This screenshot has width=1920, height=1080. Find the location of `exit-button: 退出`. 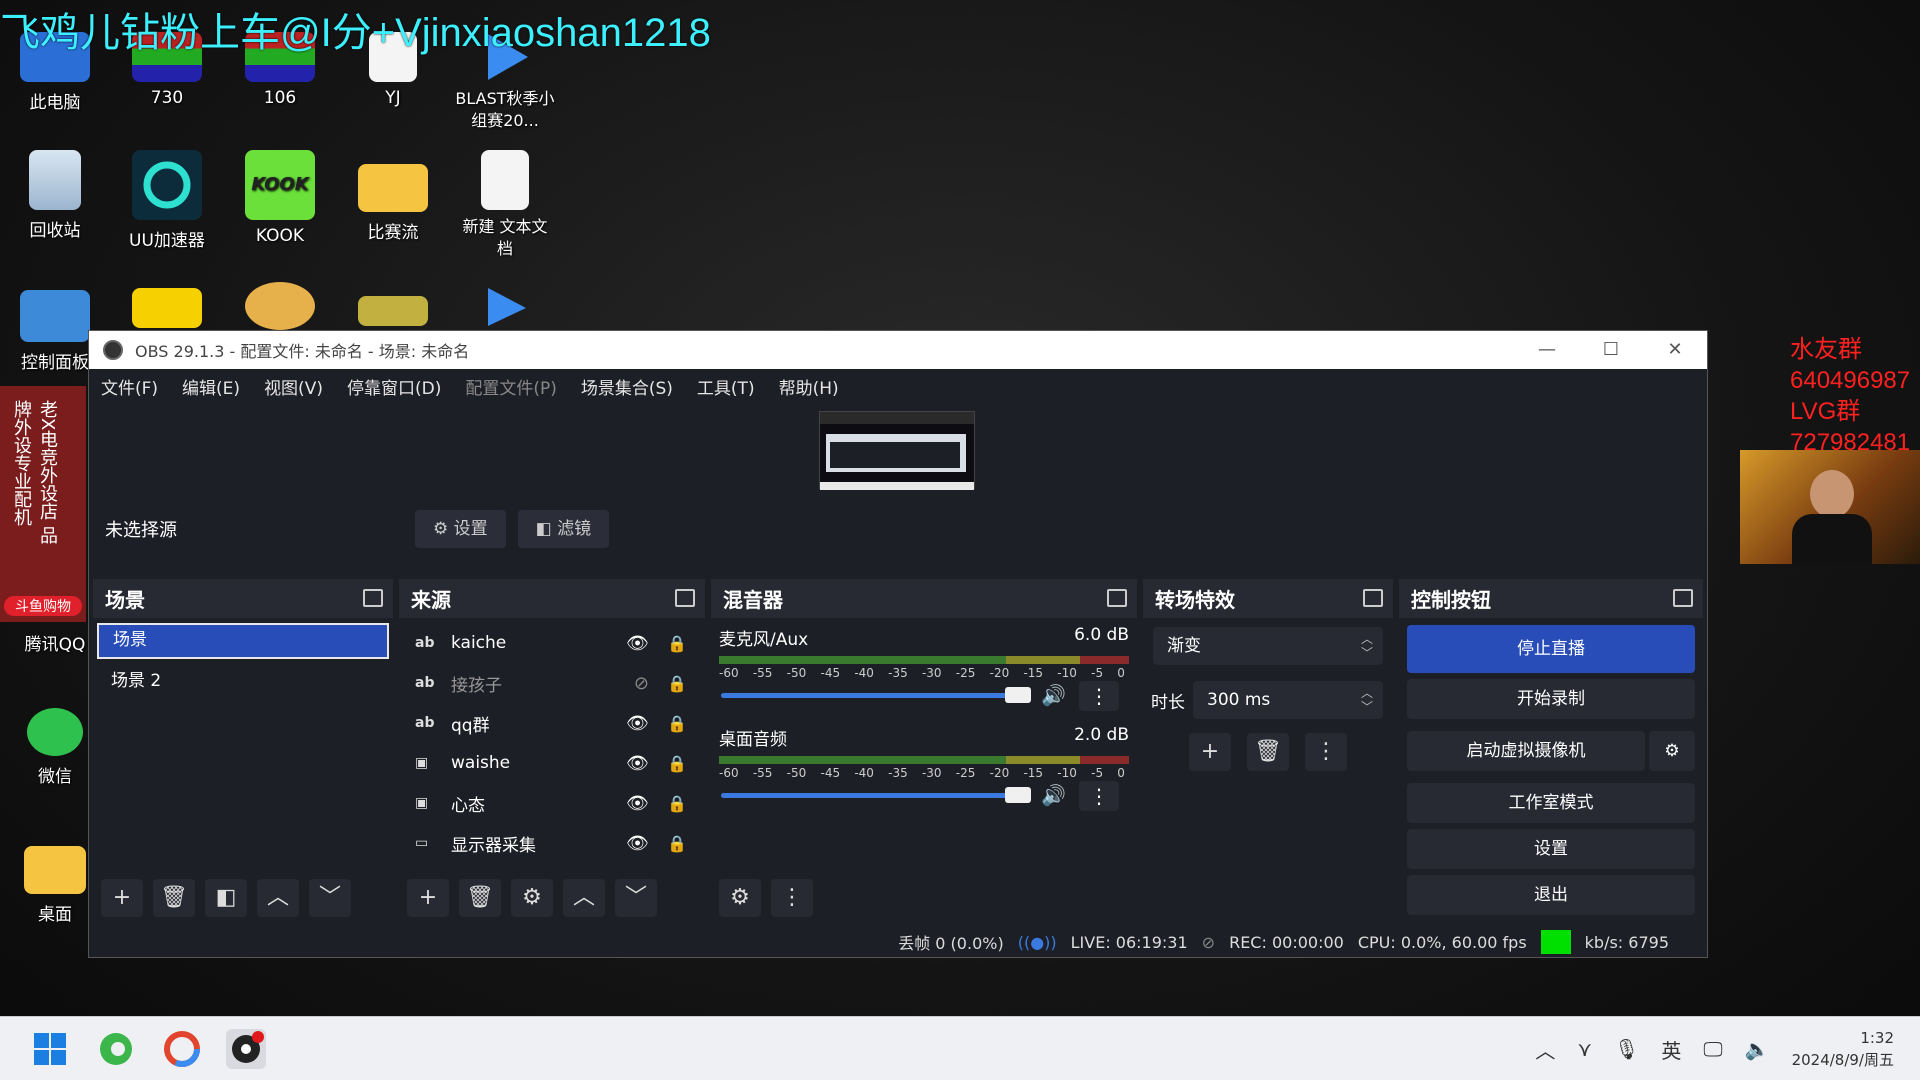

exit-button: 退出 is located at coordinates (1551, 895).